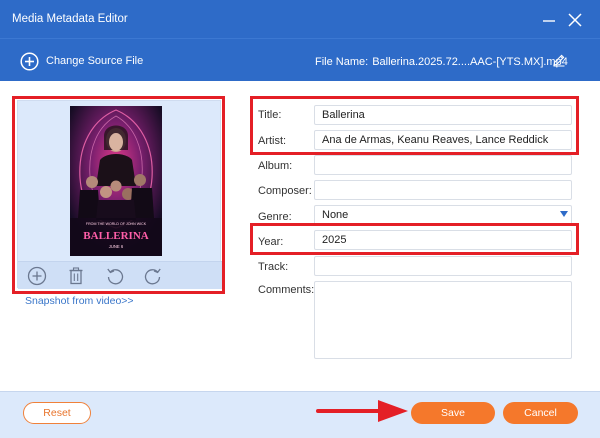  I want to click on snapshot-from-video-link: Snapshot from video>>, so click(79, 301).